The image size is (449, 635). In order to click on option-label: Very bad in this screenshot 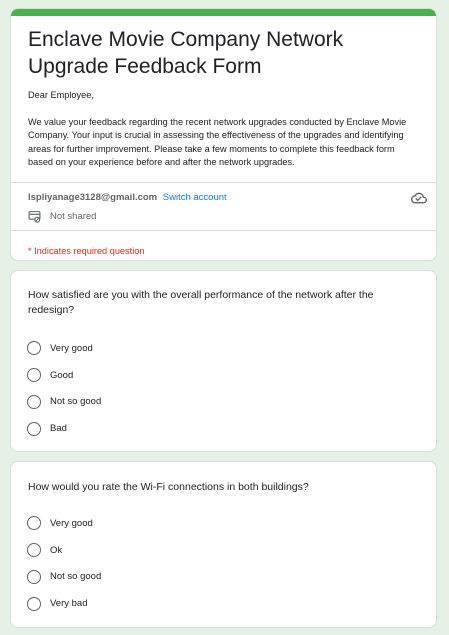, I will do `click(69, 604)`.